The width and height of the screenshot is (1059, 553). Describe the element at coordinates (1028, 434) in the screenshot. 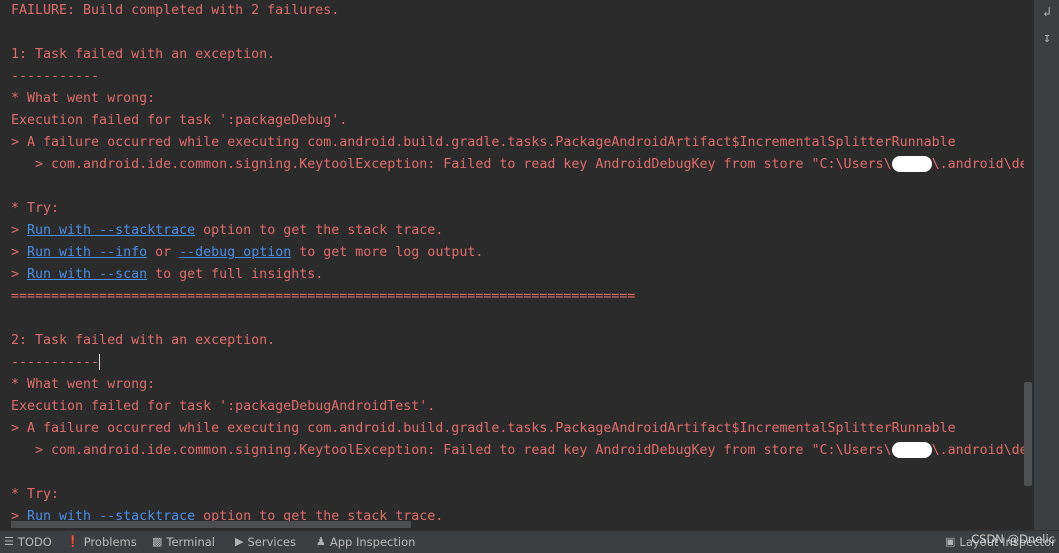

I see `vertical-scrollbar` at that location.